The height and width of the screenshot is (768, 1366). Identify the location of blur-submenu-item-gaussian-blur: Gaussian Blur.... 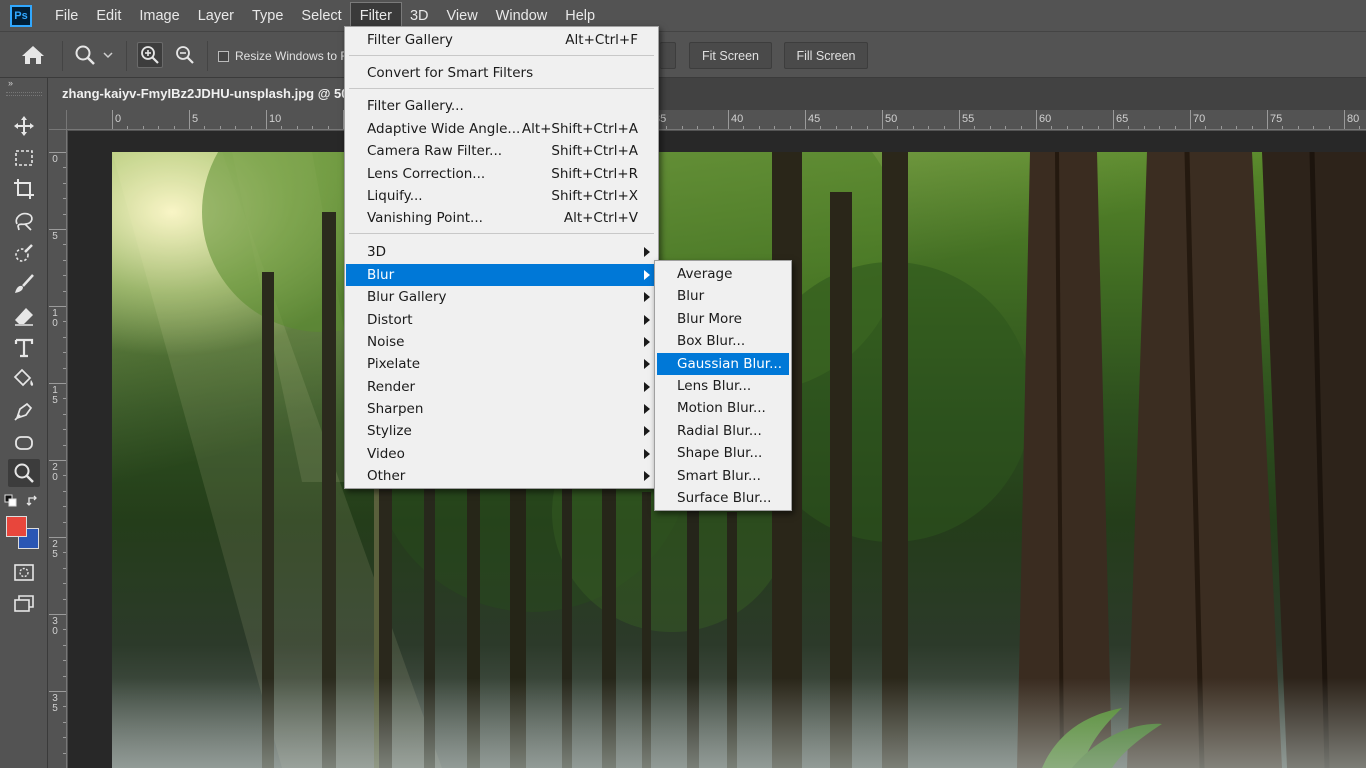
(723, 363).